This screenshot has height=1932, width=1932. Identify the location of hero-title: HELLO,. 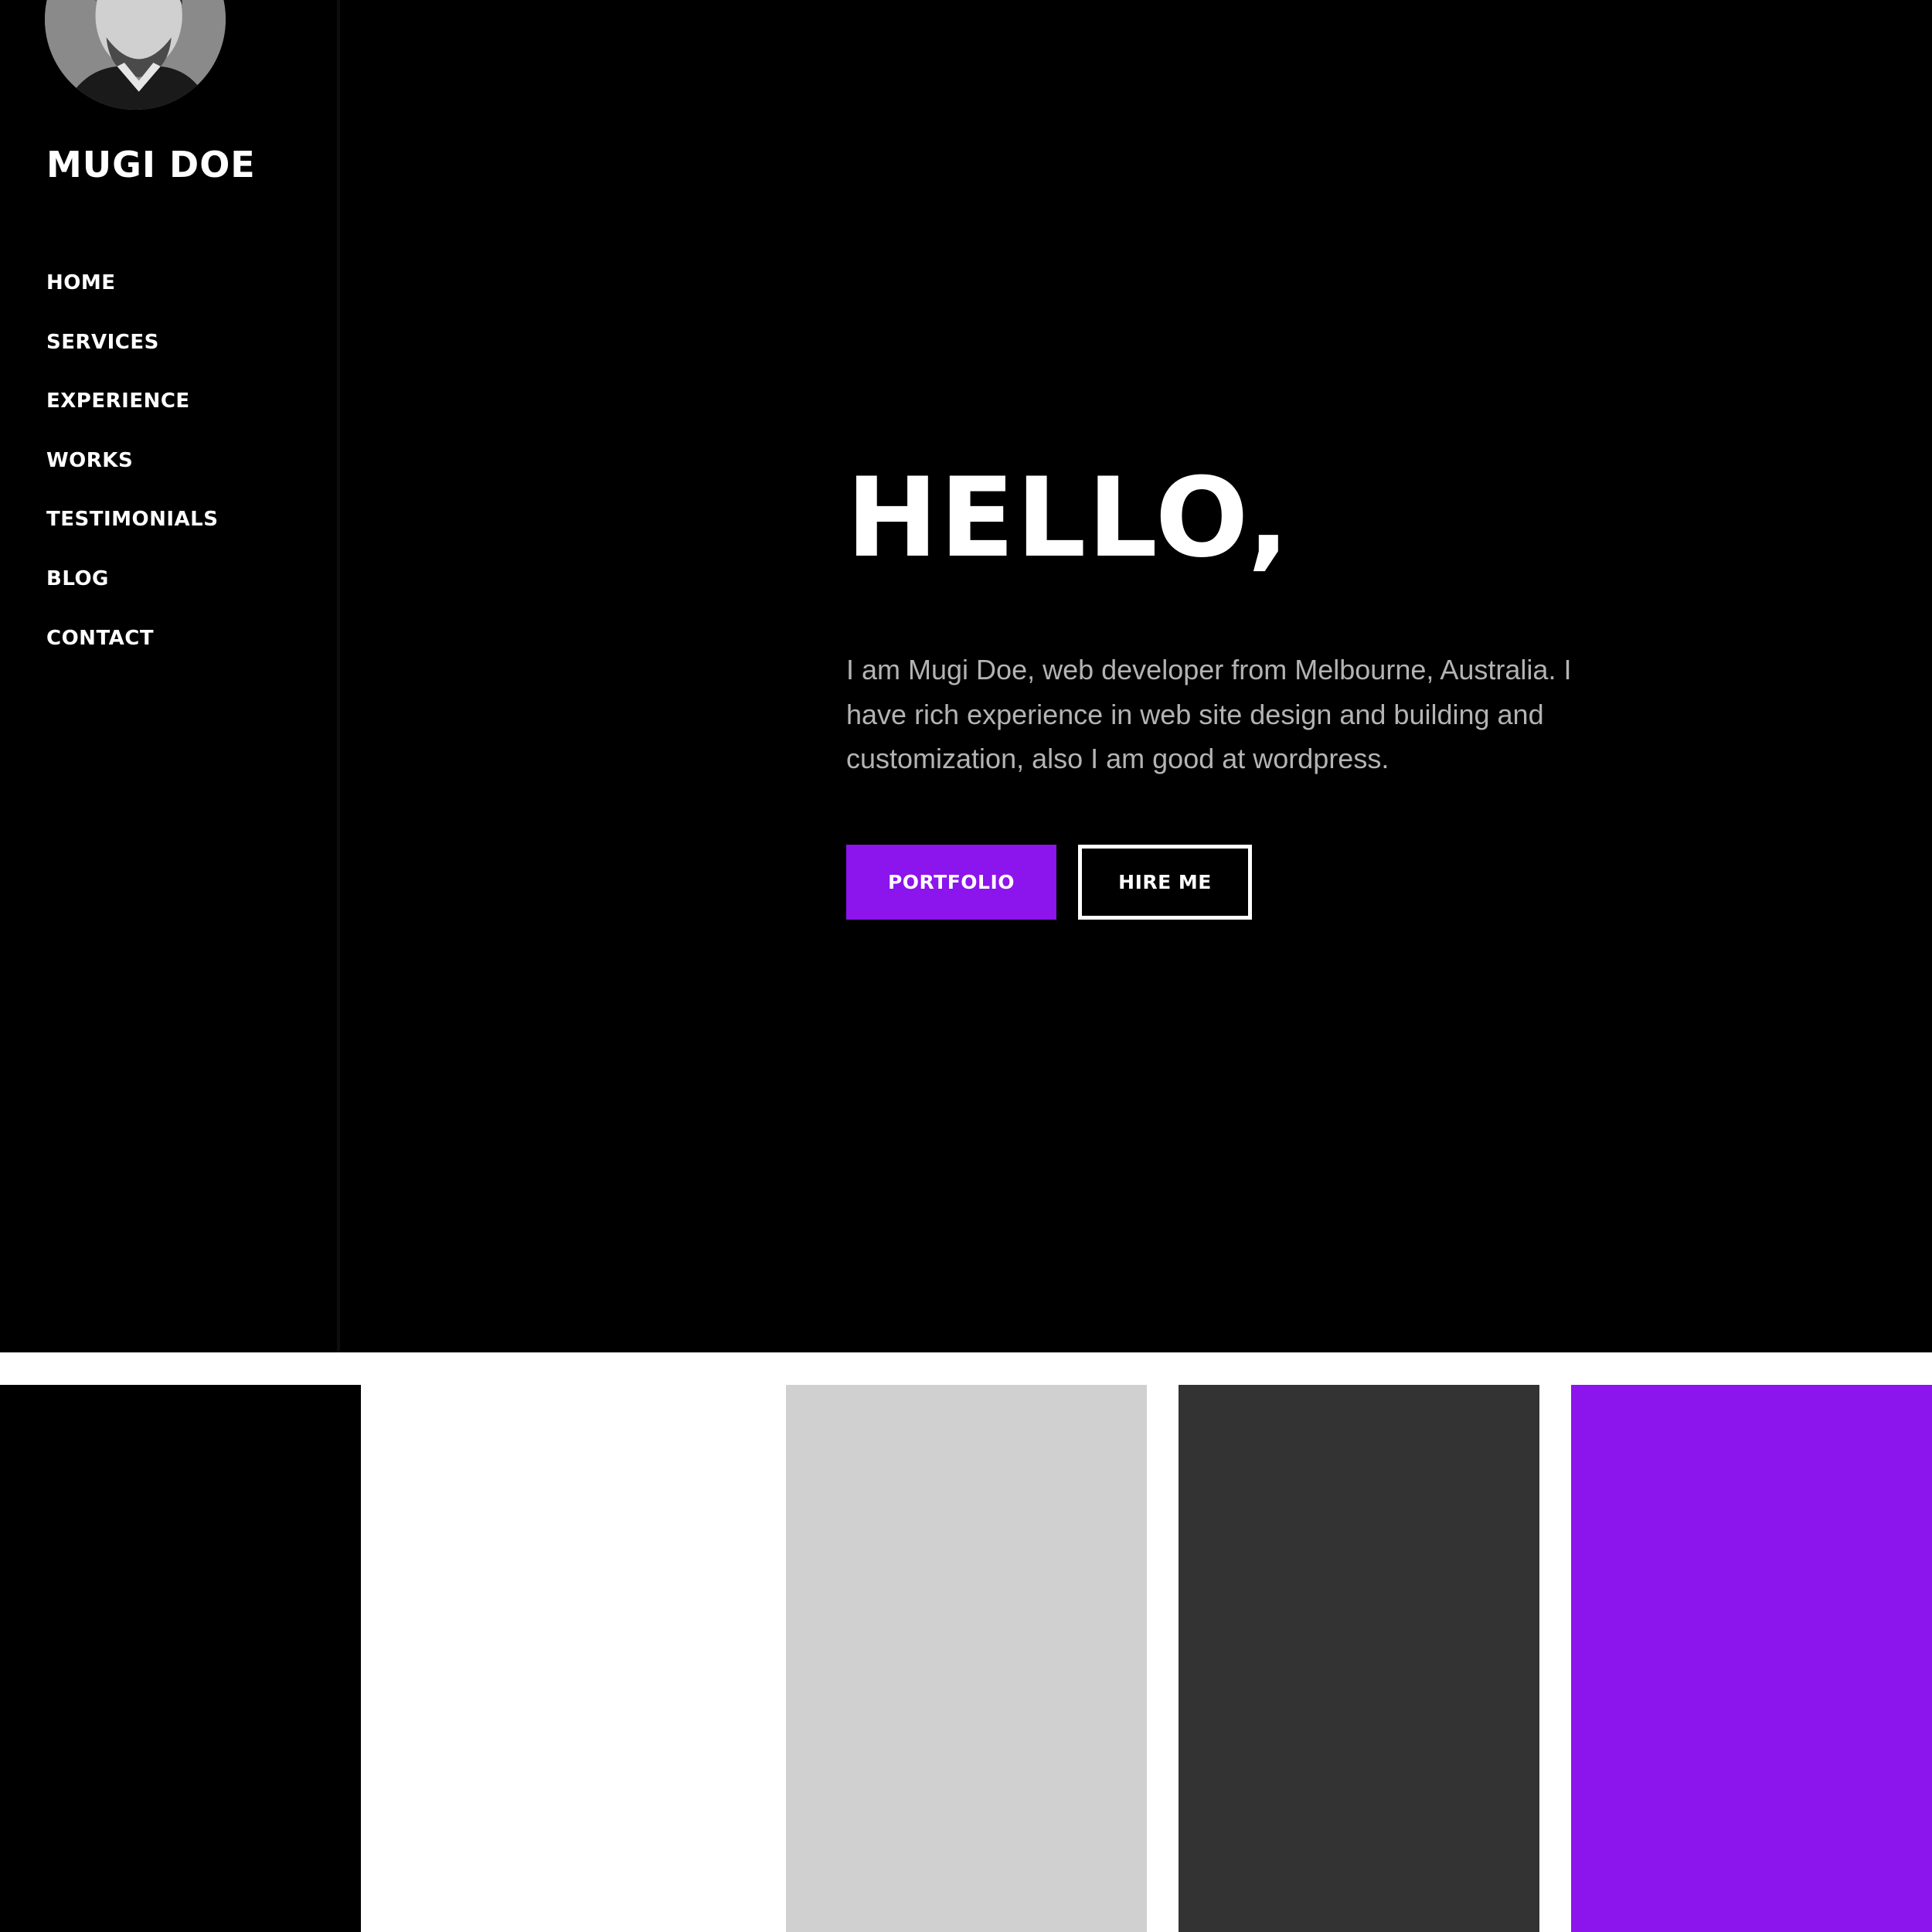
(1069, 518).